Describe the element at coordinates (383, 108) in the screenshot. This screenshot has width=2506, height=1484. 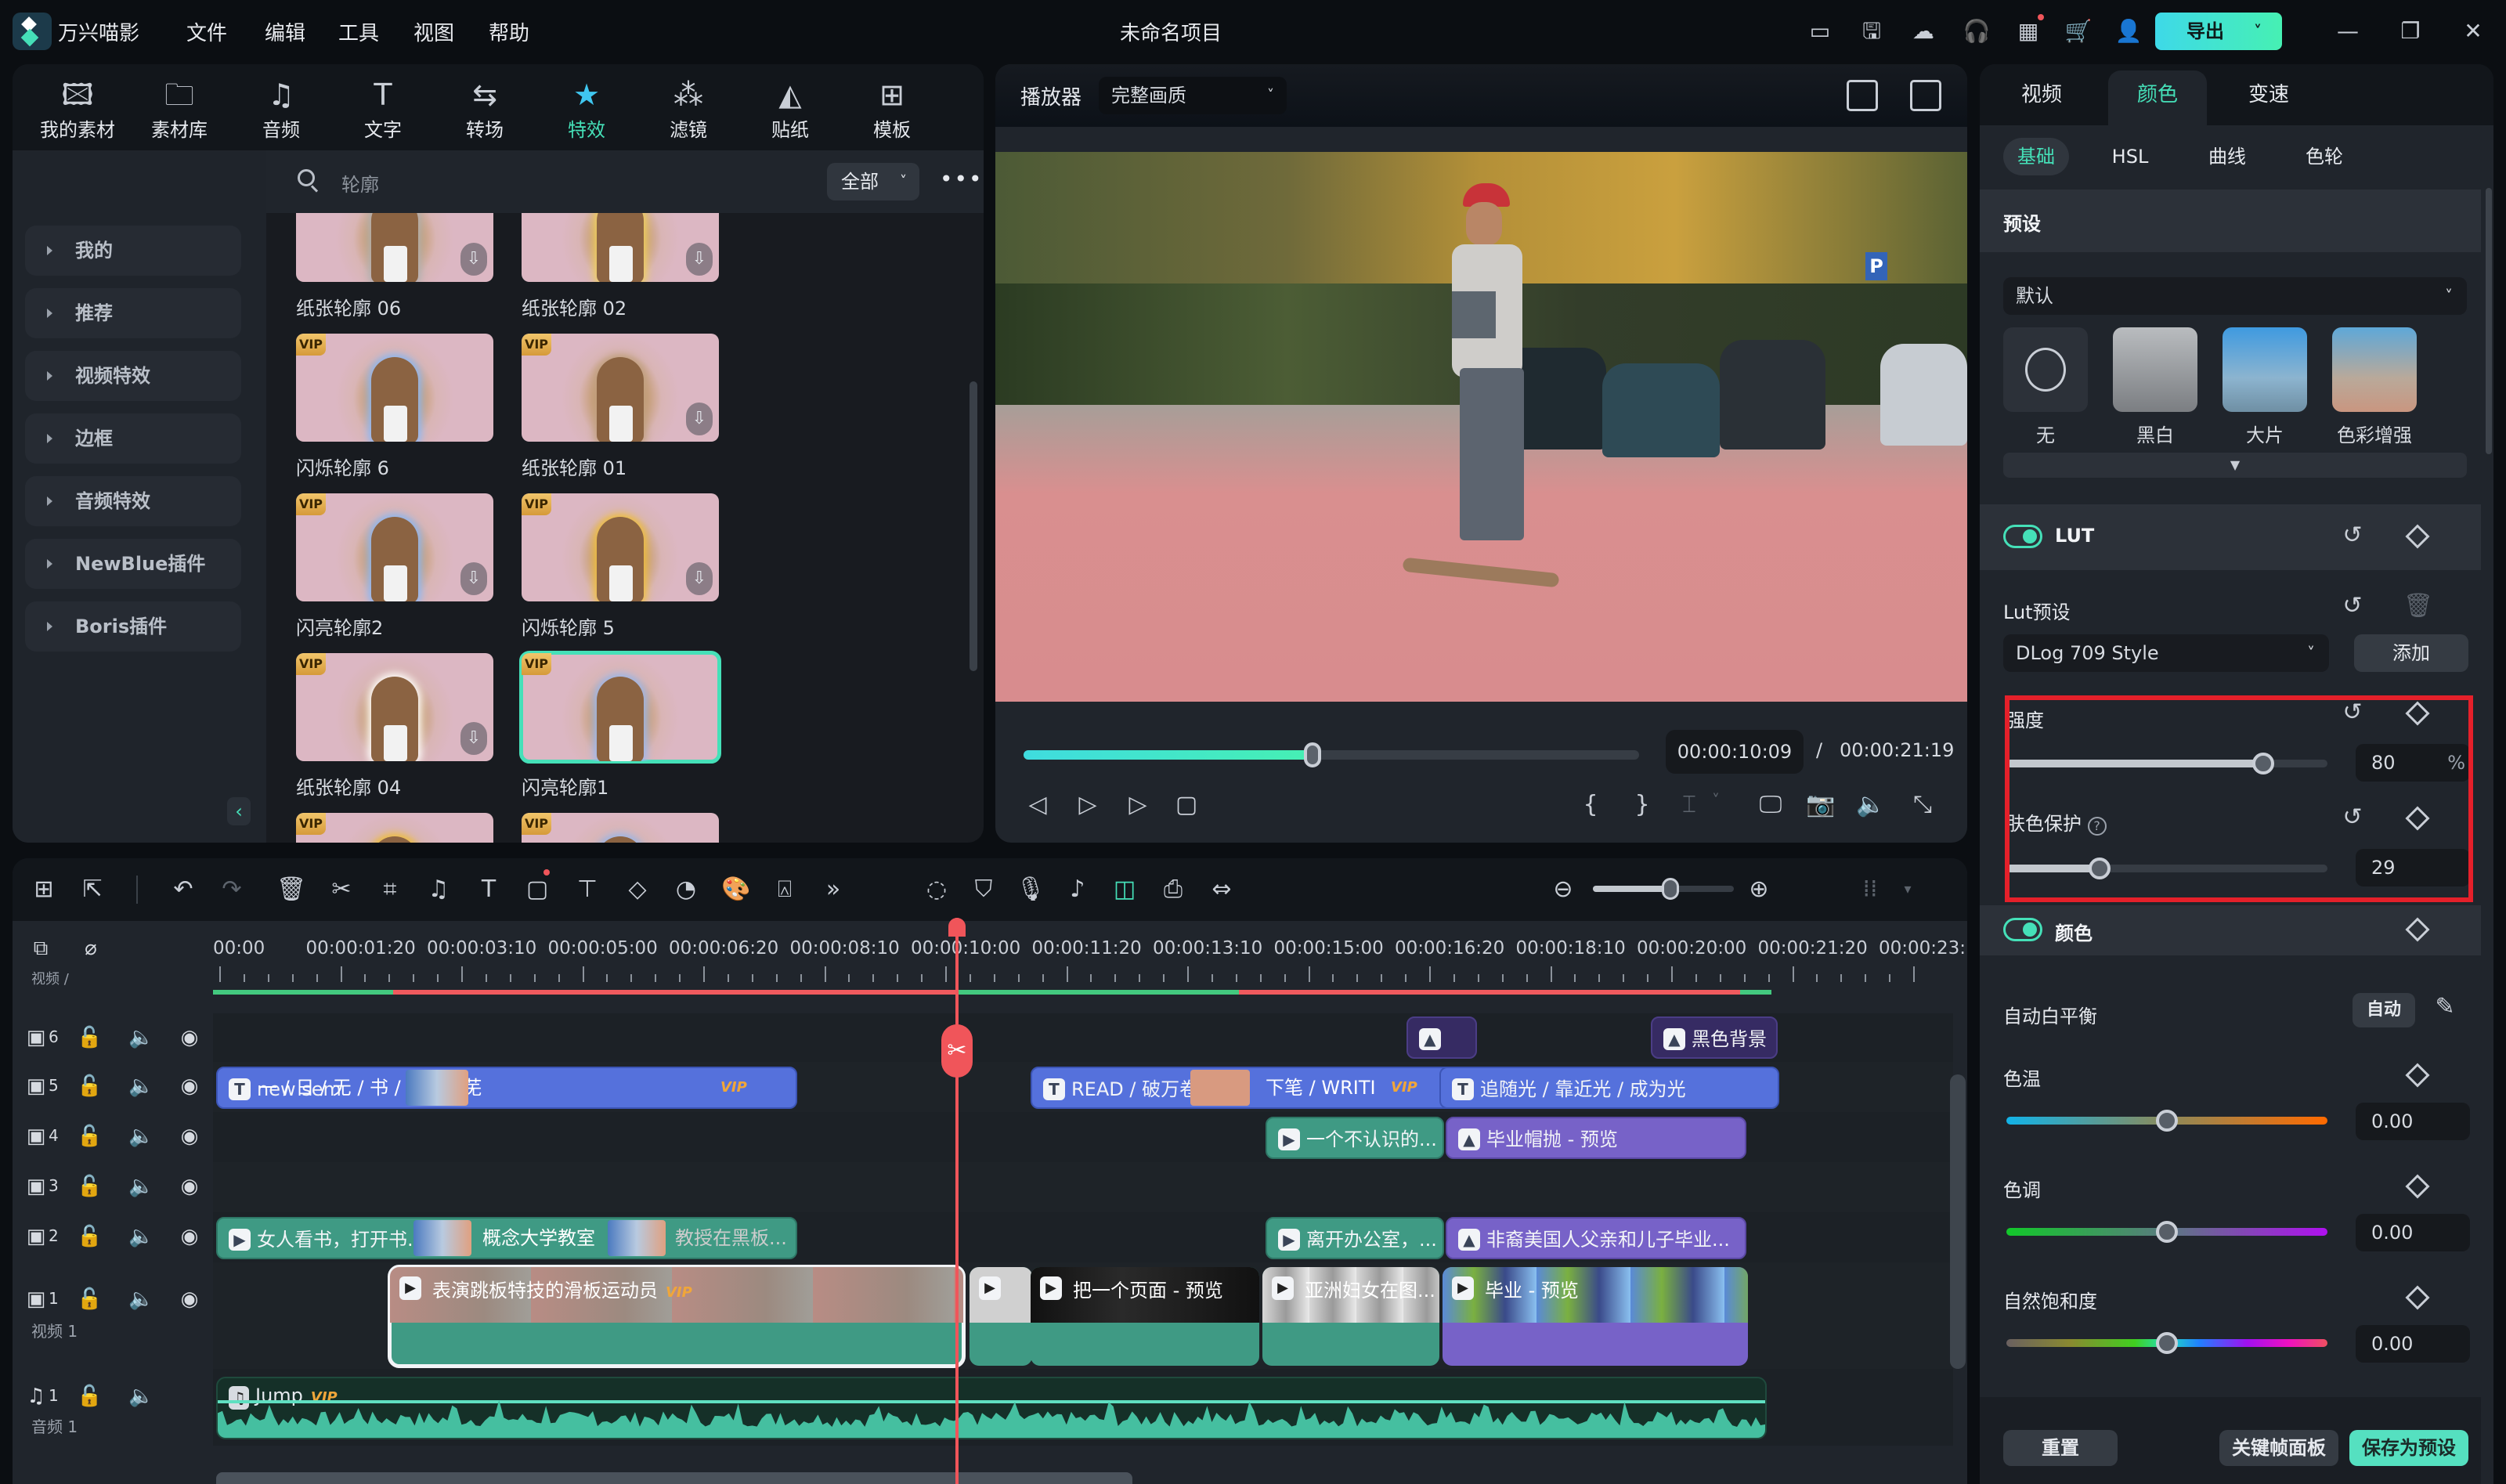
I see `tab-text: T 文字` at that location.